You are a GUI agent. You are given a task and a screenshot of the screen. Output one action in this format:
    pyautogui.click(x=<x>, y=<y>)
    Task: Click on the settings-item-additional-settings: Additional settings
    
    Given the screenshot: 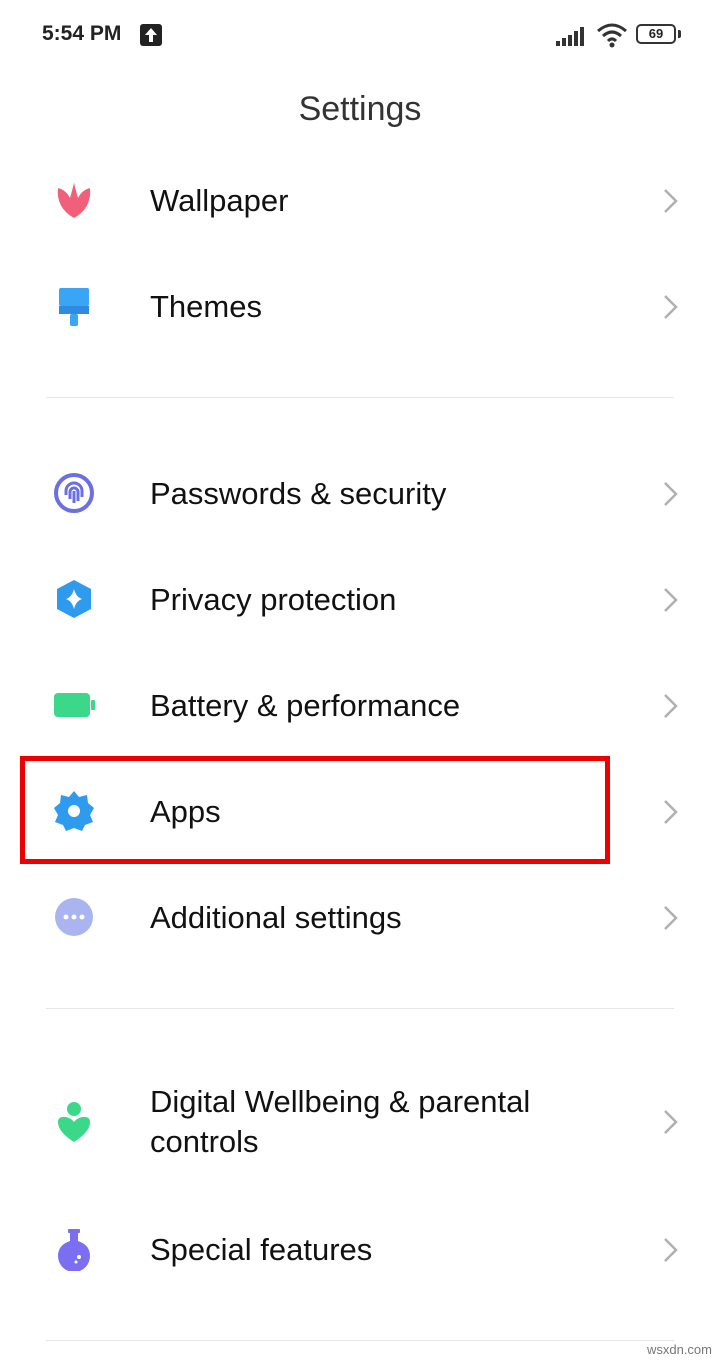 What is the action you would take?
    pyautogui.click(x=360, y=917)
    